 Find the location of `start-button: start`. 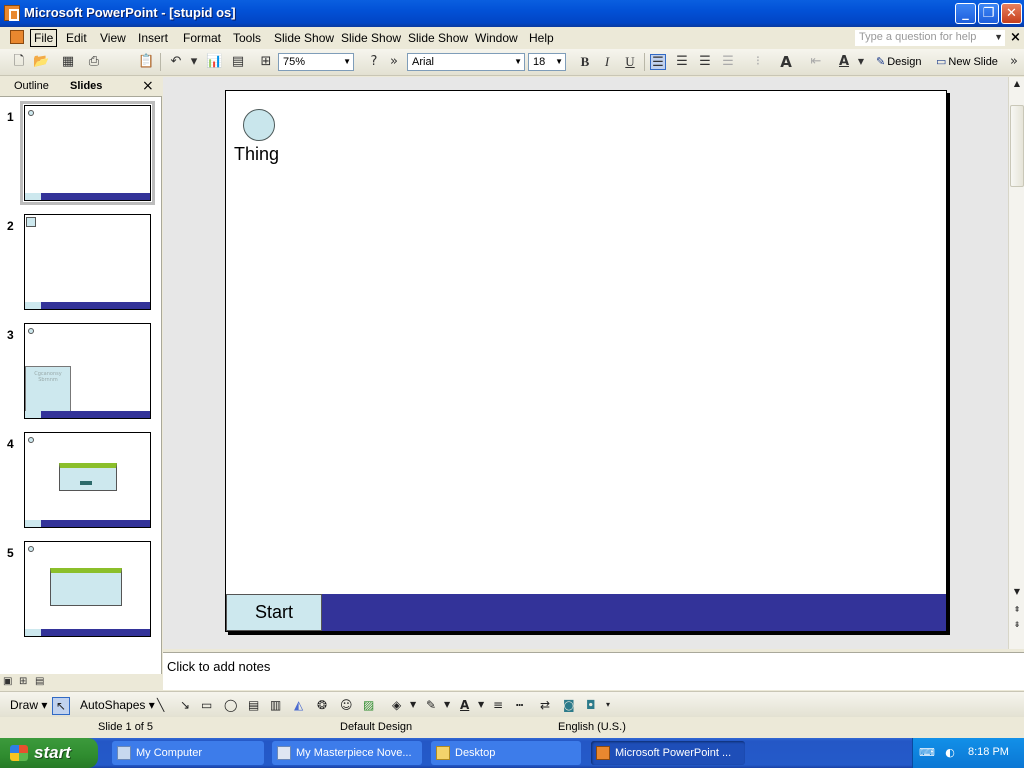

start-button: start is located at coordinates (49, 753).